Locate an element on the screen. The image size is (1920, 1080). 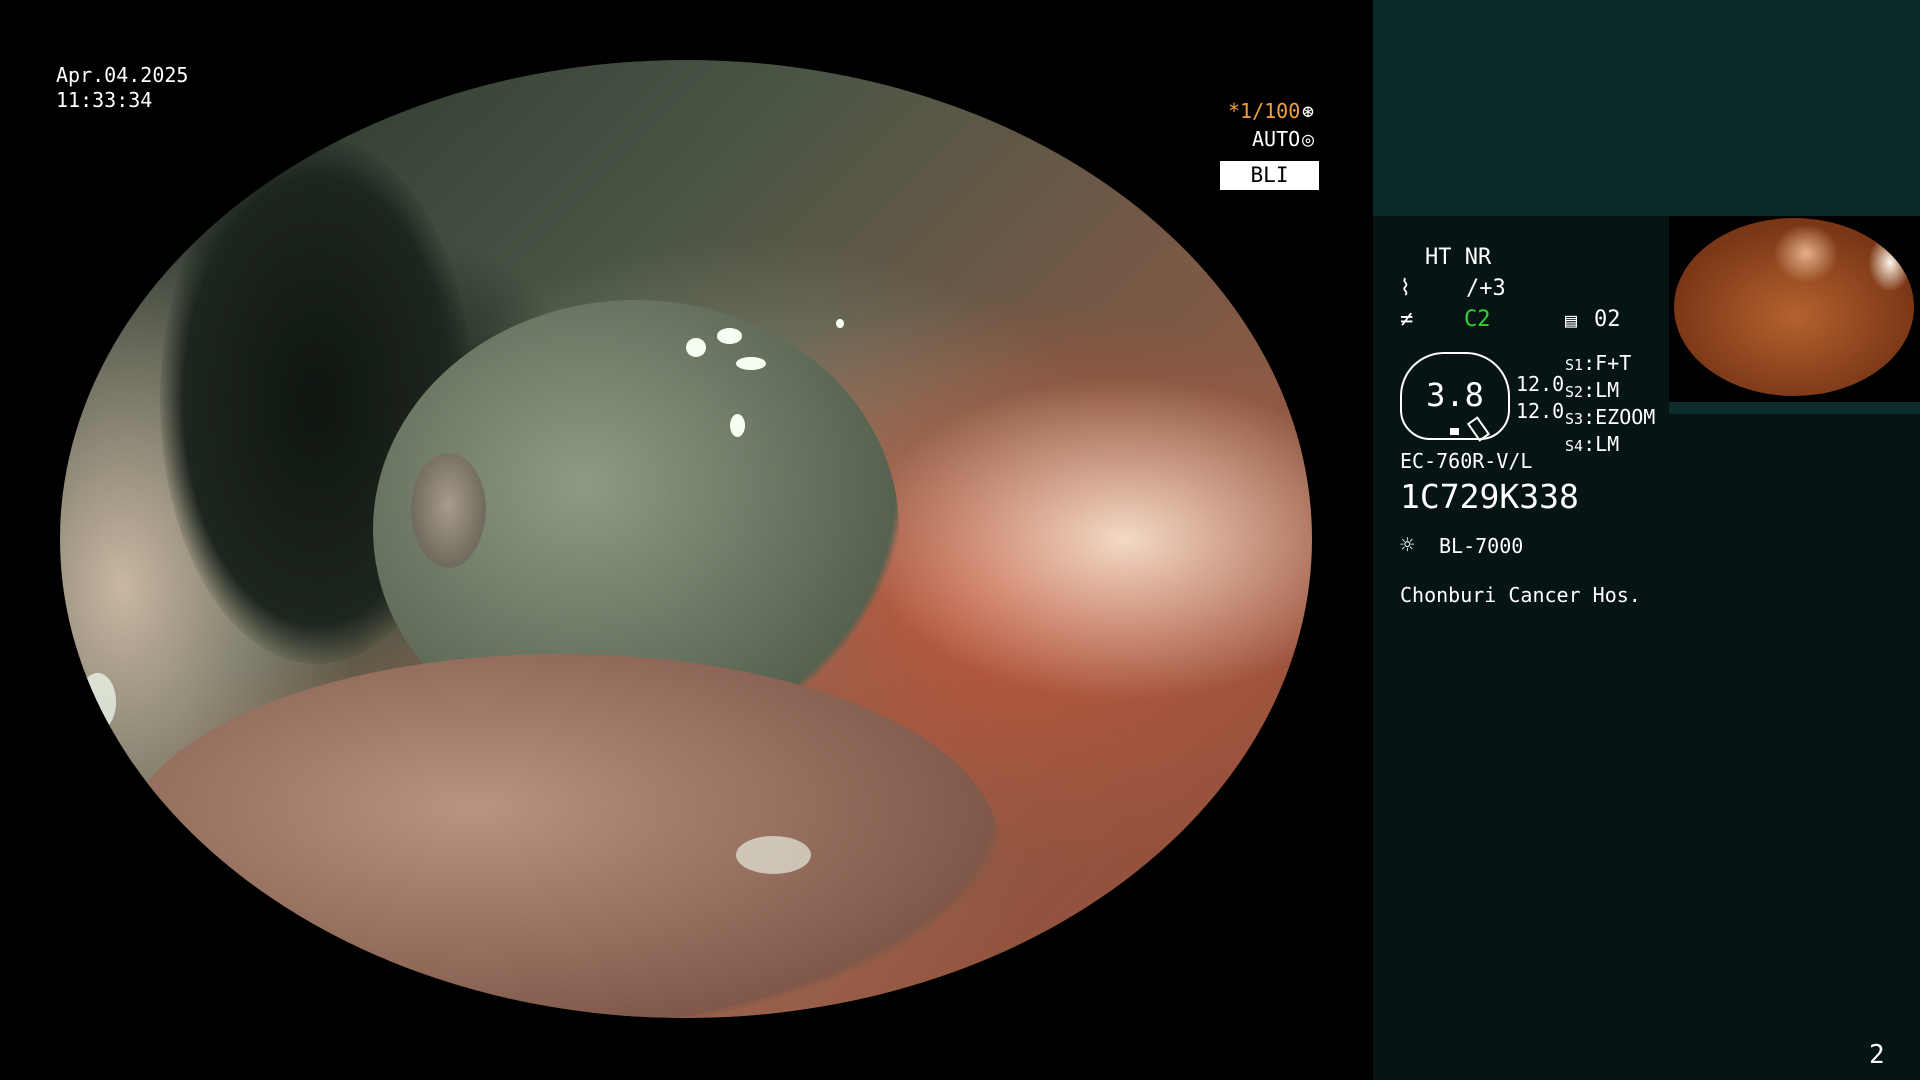
switch-list: S1:F+T S2:LM S3:EZOOM S4:LM is located at coordinates (1610, 405).